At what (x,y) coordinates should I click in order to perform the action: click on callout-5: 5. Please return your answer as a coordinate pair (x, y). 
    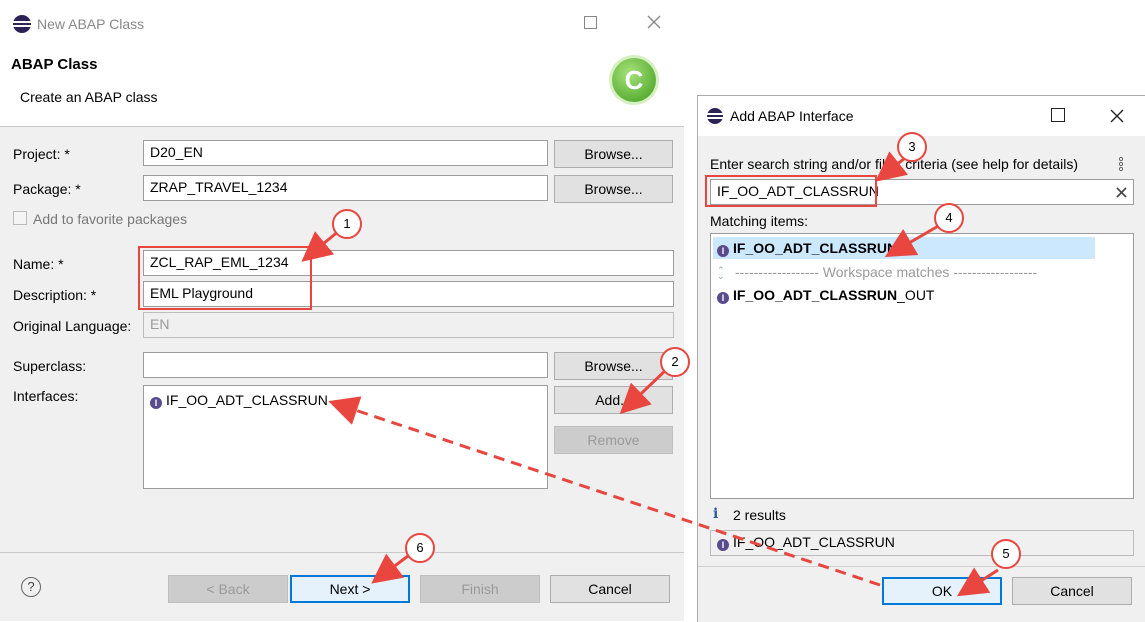
    Looking at the image, I should click on (1006, 554).